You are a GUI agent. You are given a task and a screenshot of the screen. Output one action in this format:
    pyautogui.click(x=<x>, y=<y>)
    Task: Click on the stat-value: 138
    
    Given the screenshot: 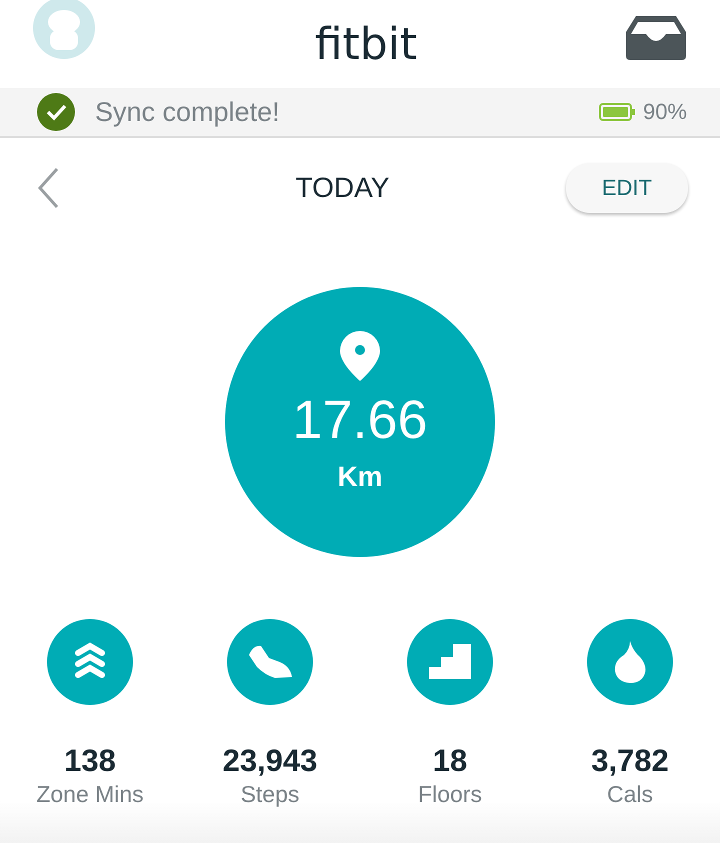 What is the action you would take?
    pyautogui.click(x=90, y=761)
    